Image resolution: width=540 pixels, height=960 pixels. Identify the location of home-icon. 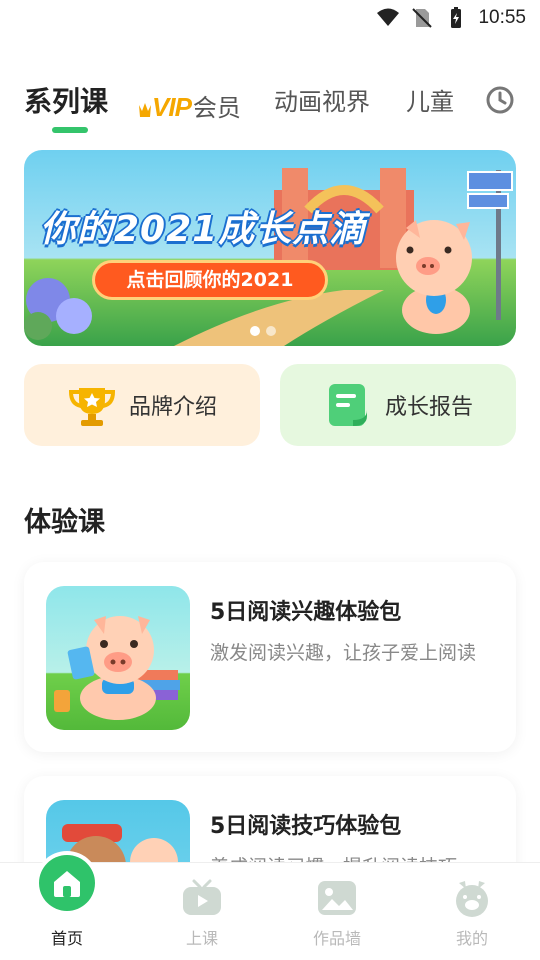
(67, 884).